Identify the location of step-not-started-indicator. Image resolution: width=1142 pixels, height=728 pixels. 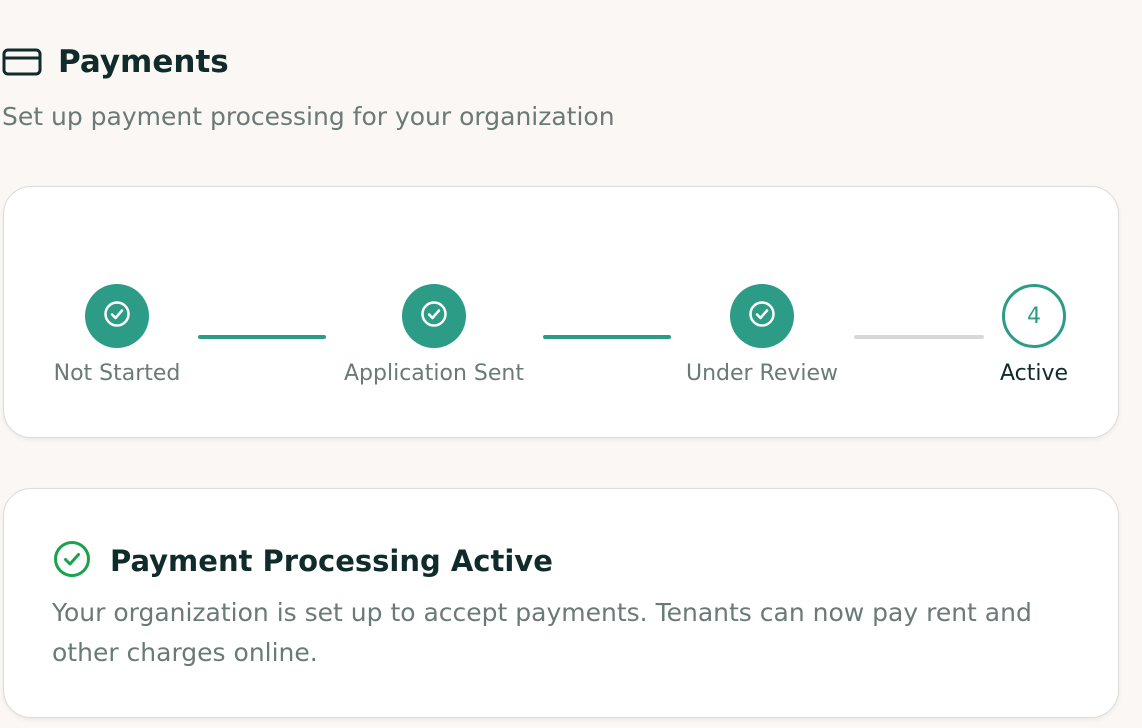
(117, 316).